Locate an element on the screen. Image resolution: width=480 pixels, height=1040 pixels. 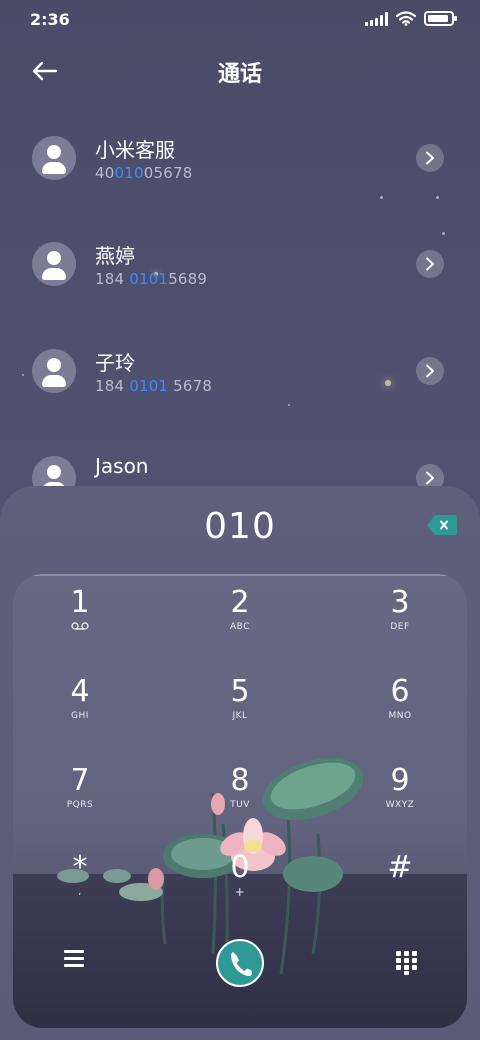
key-5: 5 JKL is located at coordinates (240, 705).